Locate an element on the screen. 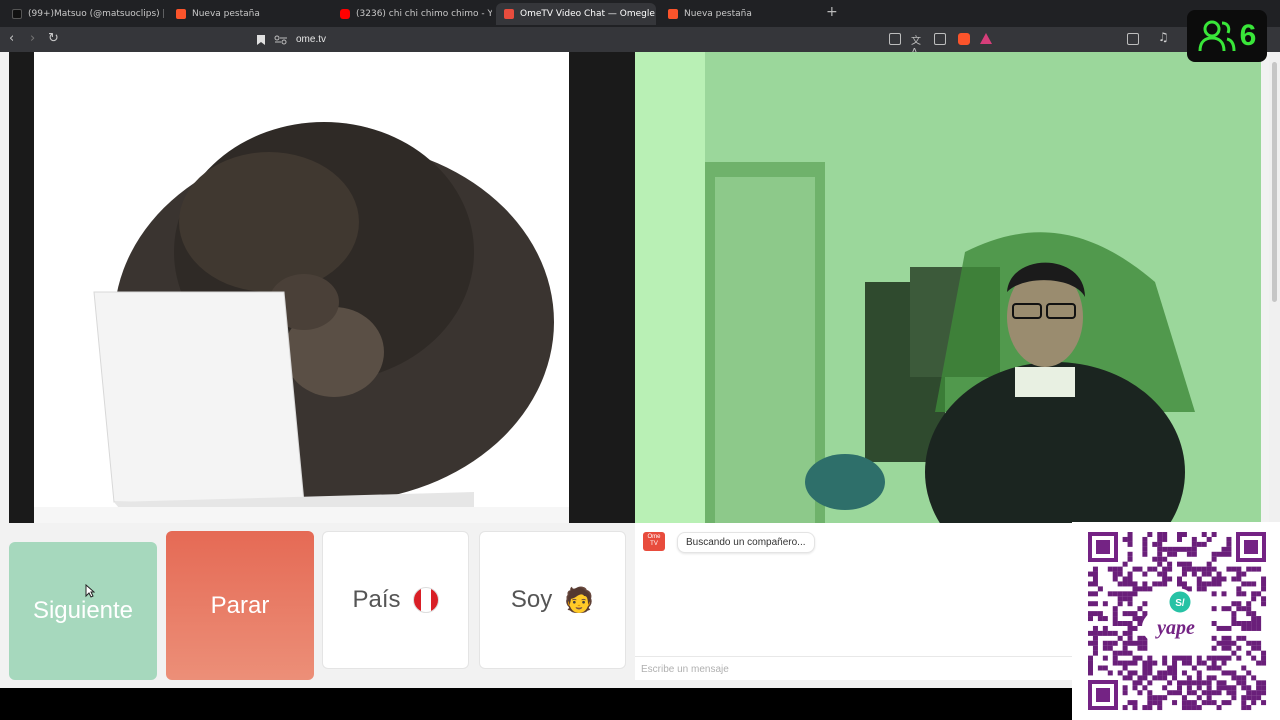 Image resolution: width=1280 pixels, height=720 pixels. url-text: ome.tv is located at coordinates (311, 39).